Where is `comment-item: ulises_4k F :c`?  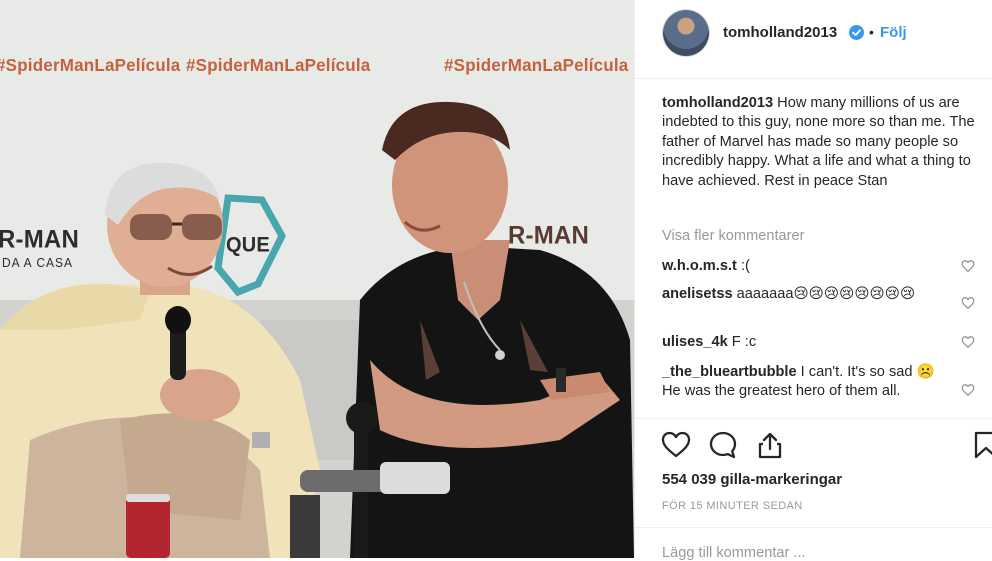 comment-item: ulises_4k F :c is located at coordinates (804, 342).